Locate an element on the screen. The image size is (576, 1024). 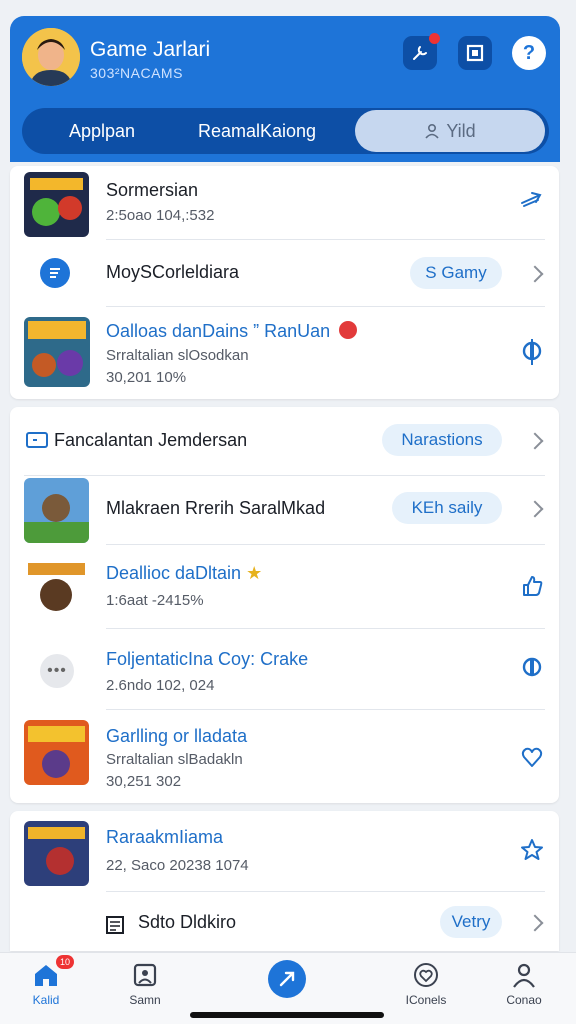
notifications-button is located at coordinates (421, 51).